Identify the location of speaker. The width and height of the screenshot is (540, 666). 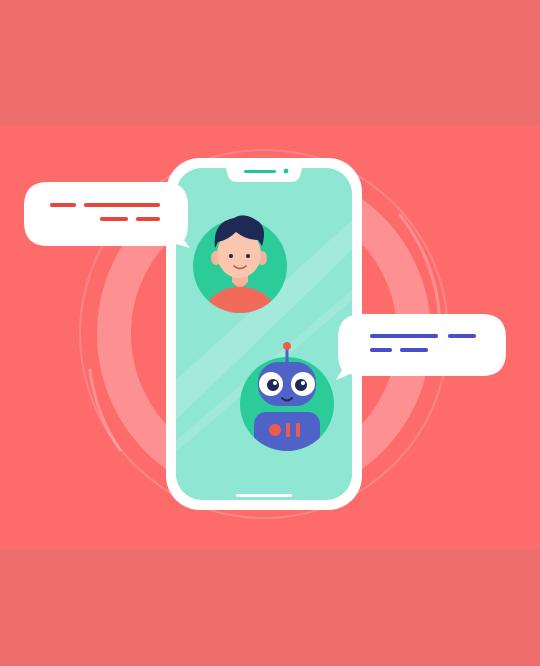
(260, 171).